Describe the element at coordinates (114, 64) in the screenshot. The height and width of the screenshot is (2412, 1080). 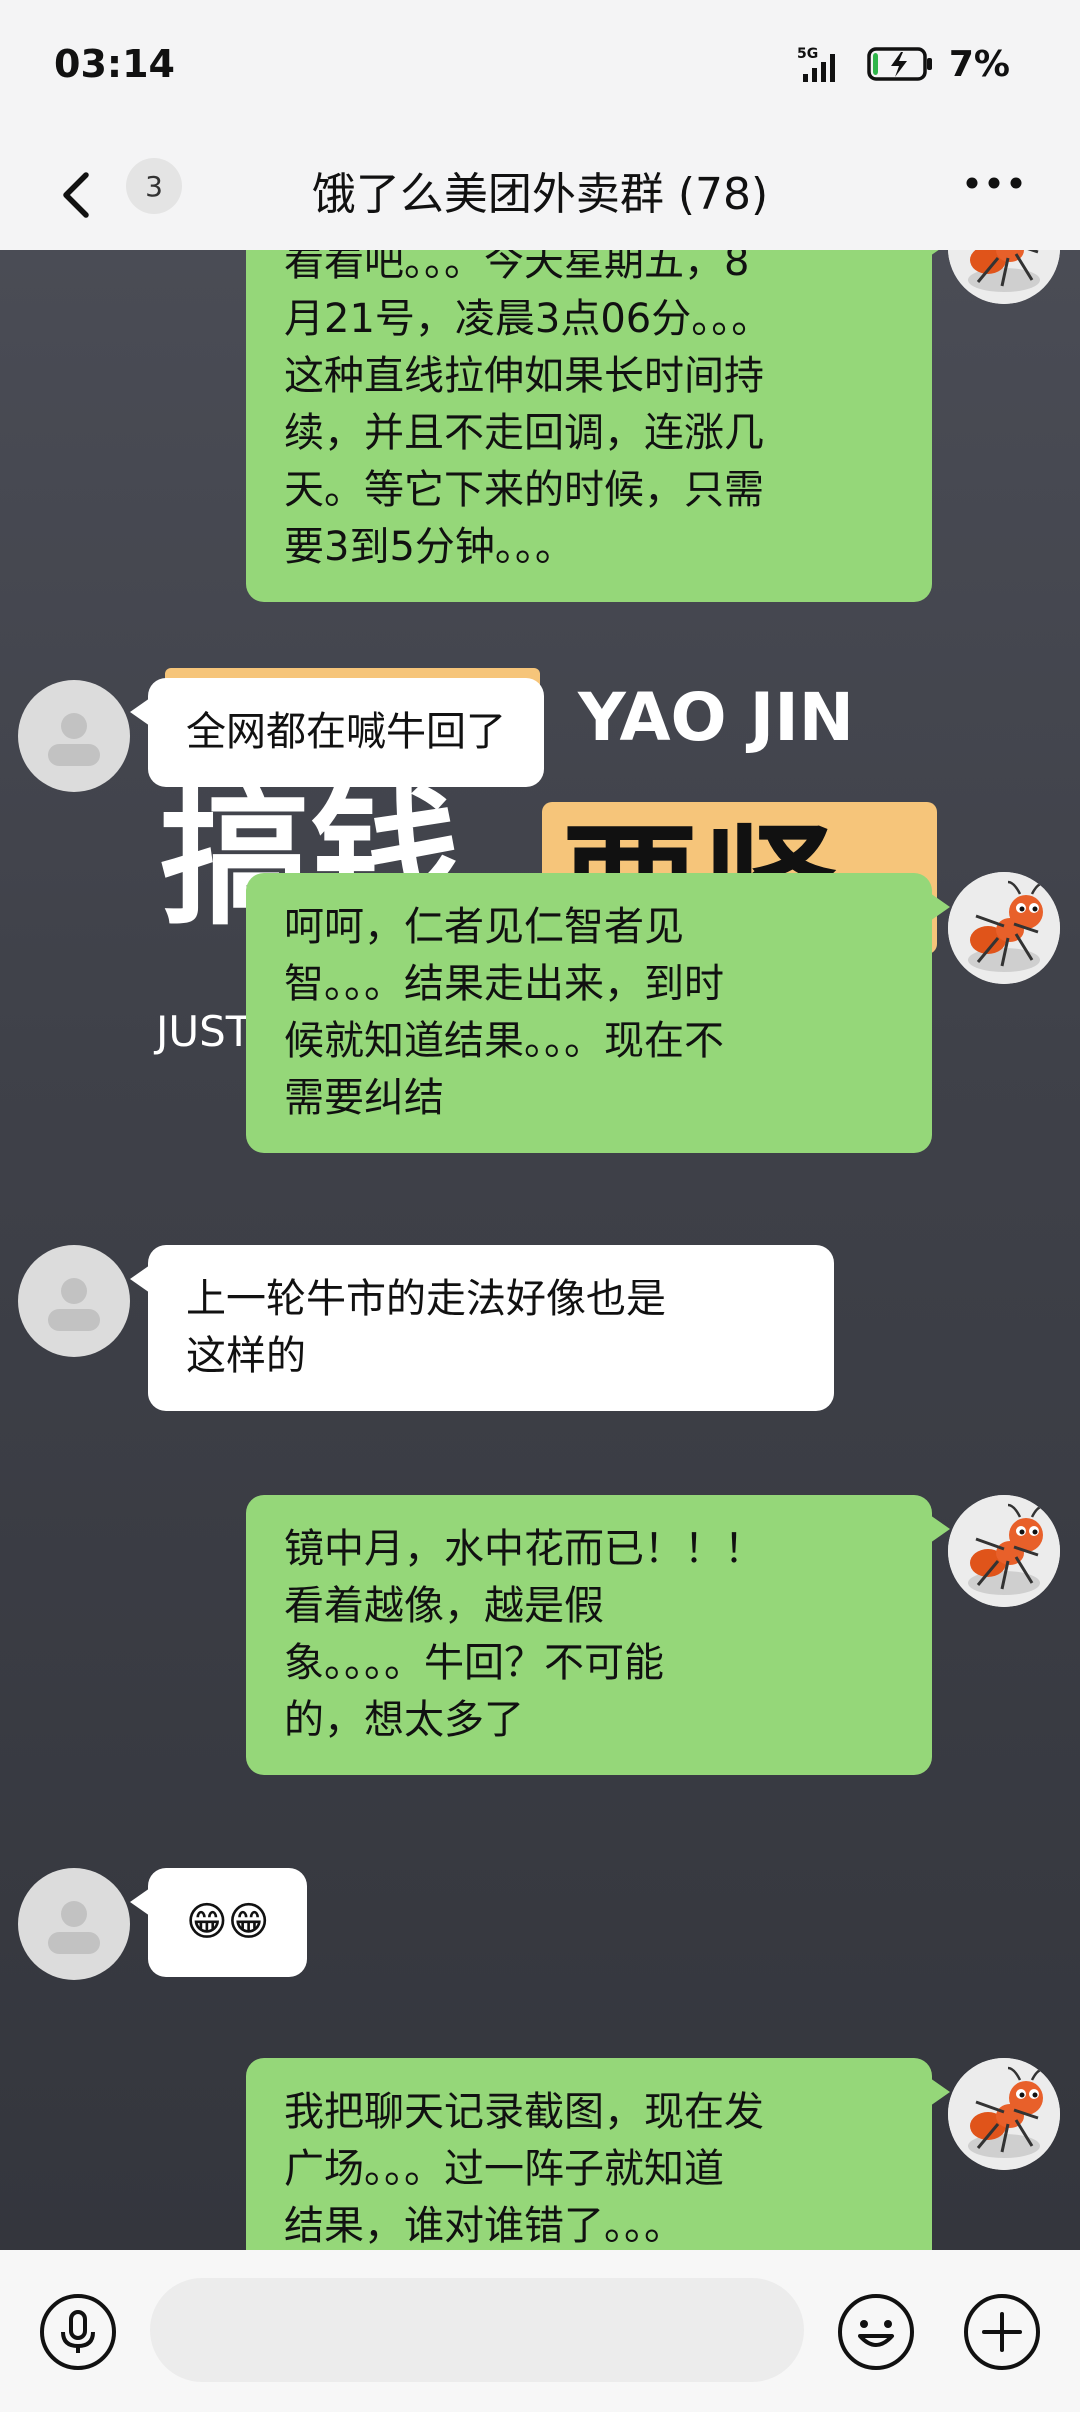
I see `status-time: 03:14` at that location.